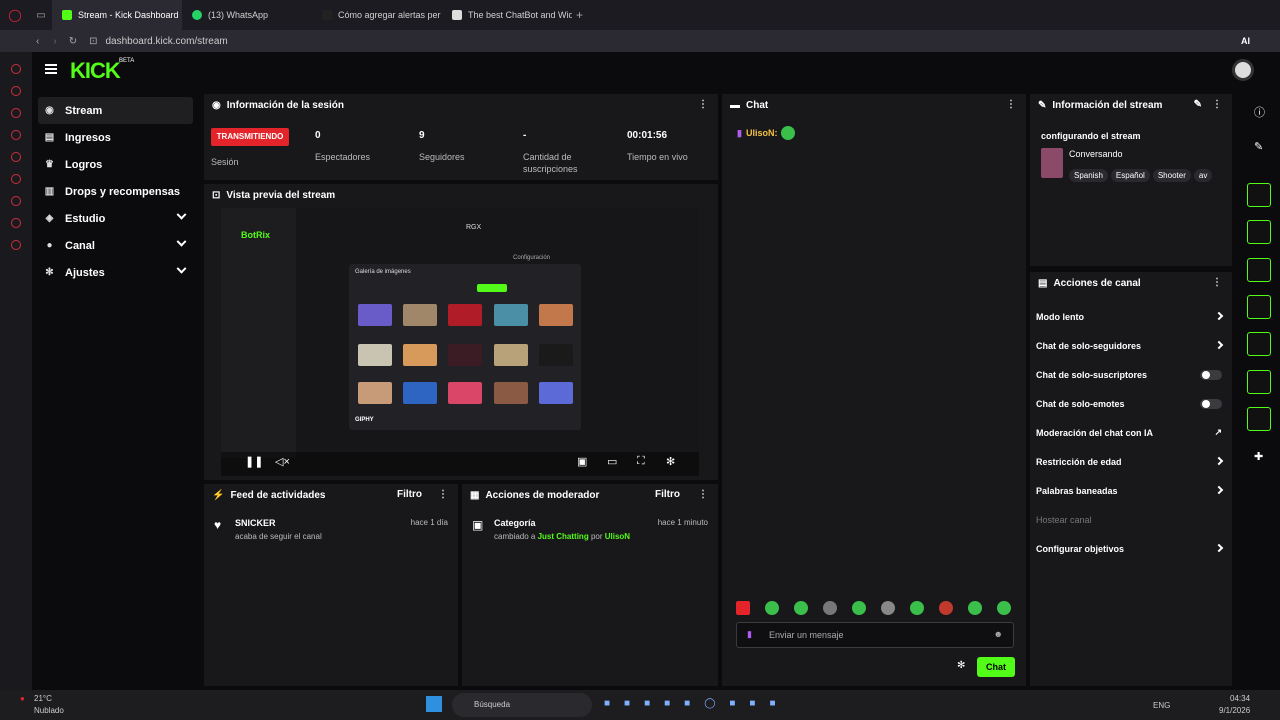  What do you see at coordinates (1131, 461) in the screenshot?
I see `action-restriccion-edad: Restricción de edad` at bounding box center [1131, 461].